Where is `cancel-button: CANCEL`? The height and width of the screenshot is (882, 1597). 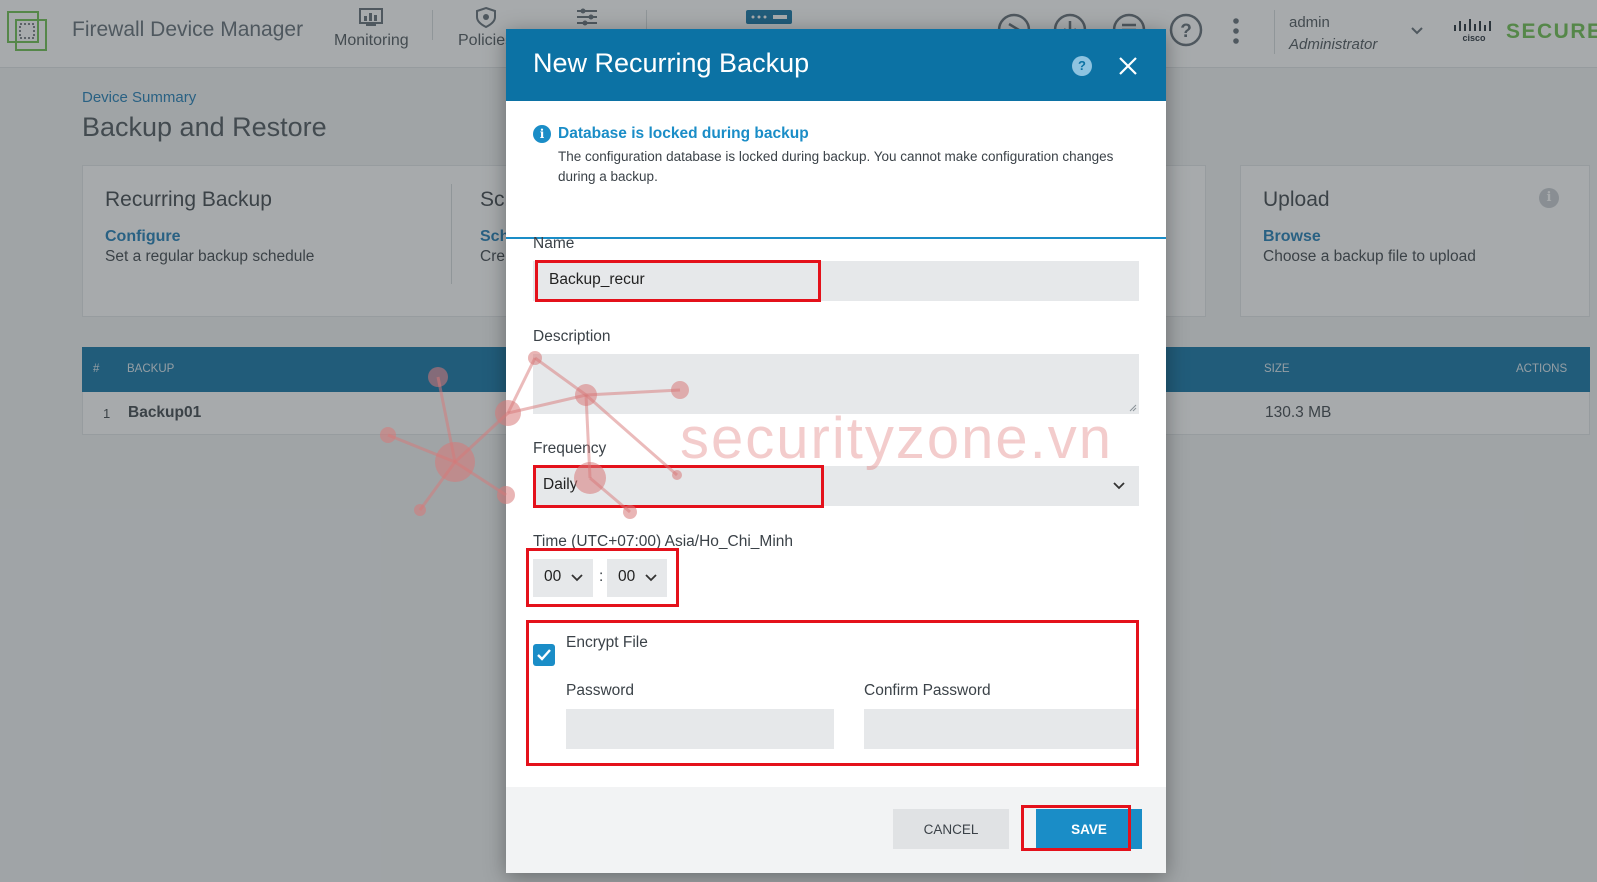
cancel-button: CANCEL is located at coordinates (951, 829).